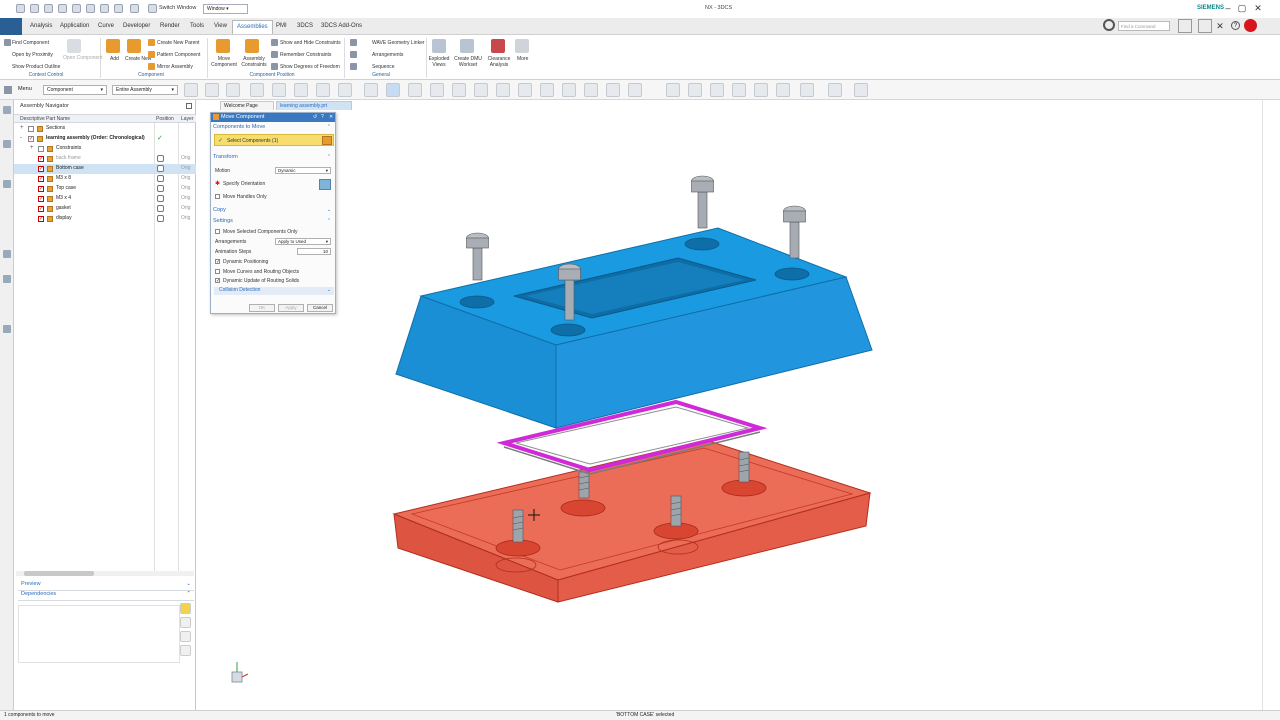  What do you see at coordinates (152, 8) in the screenshot?
I see `switch-window-icon` at bounding box center [152, 8].